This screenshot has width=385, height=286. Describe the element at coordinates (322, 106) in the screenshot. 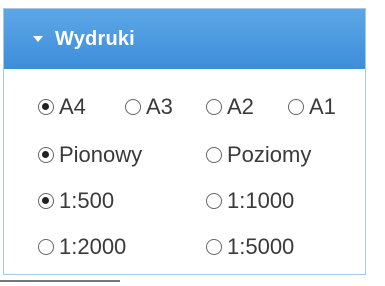

I see `format-label: A1` at that location.